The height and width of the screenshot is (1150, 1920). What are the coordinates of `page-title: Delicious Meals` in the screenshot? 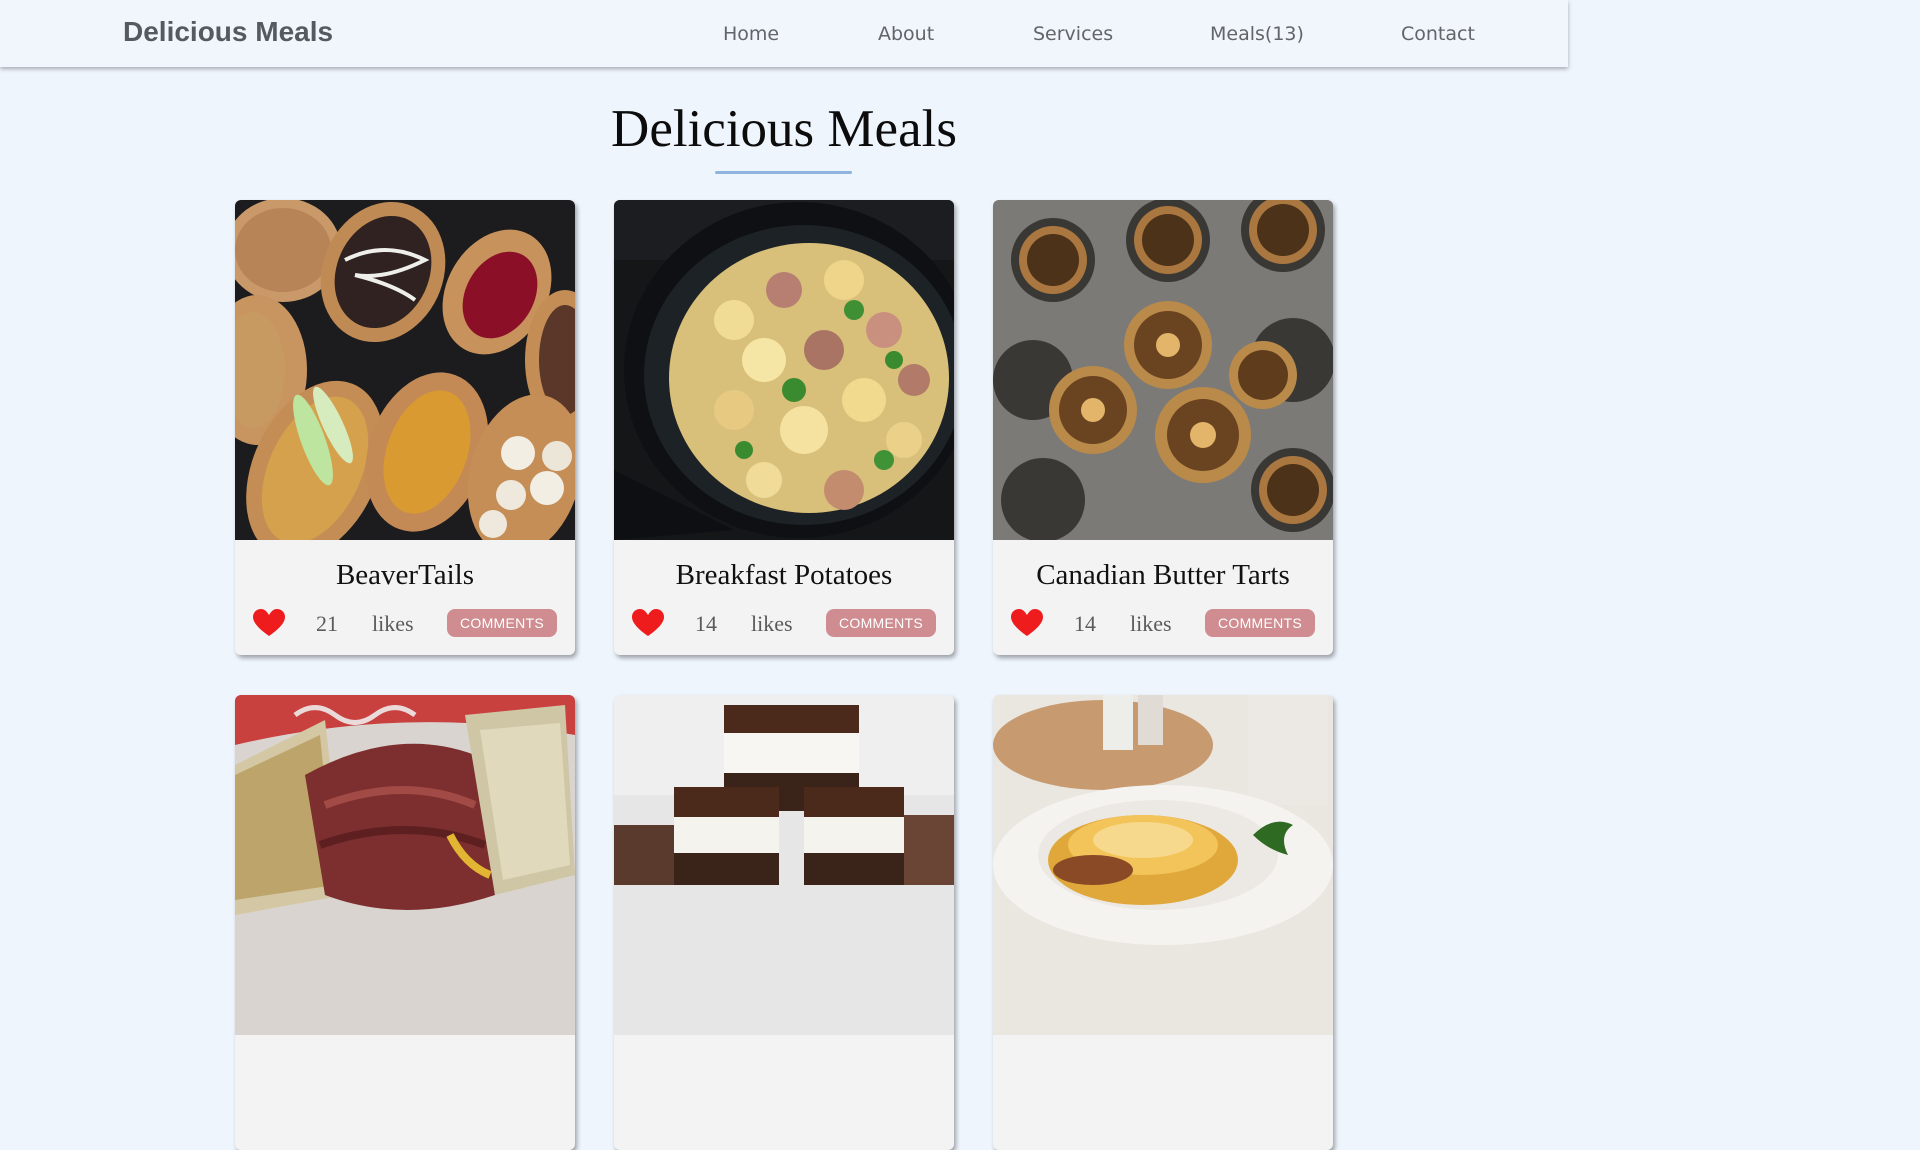 It's located at (784, 129).